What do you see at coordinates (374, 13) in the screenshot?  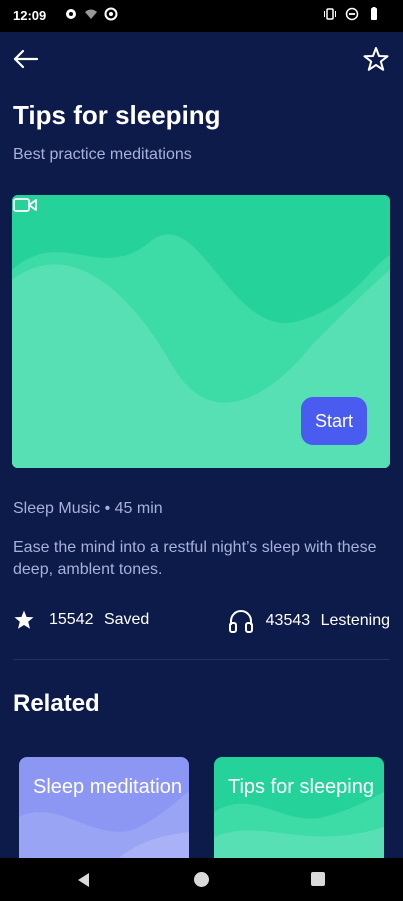 I see `battery-icon` at bounding box center [374, 13].